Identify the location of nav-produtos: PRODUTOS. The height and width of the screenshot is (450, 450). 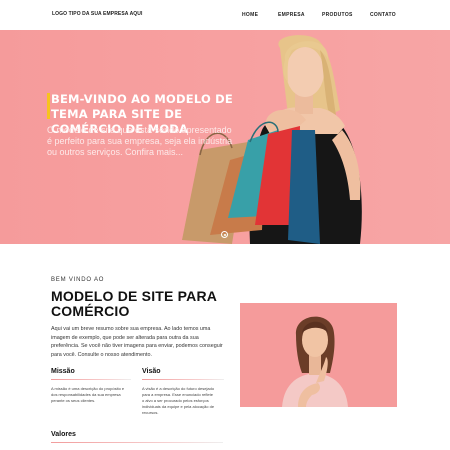
(337, 15).